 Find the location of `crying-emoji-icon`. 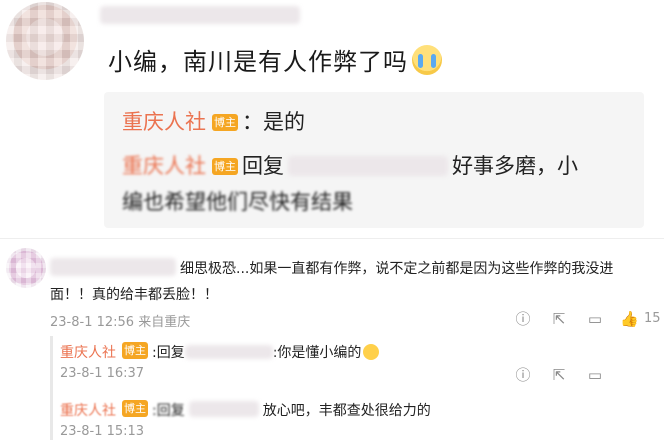

crying-emoji-icon is located at coordinates (427, 60).